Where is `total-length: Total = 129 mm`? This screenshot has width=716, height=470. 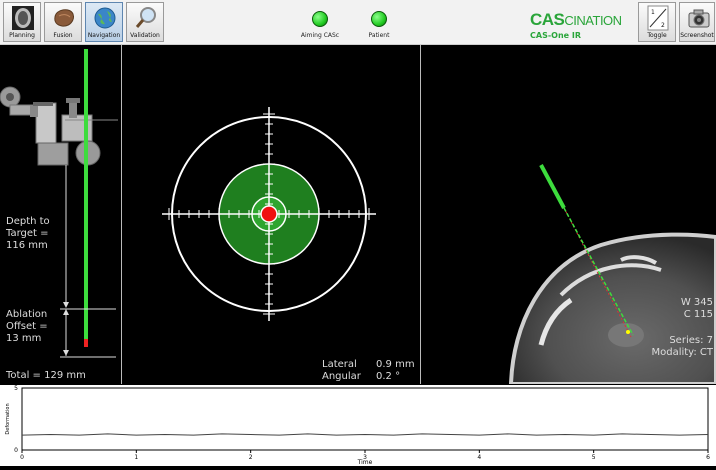 total-length: Total = 129 mm is located at coordinates (46, 375).